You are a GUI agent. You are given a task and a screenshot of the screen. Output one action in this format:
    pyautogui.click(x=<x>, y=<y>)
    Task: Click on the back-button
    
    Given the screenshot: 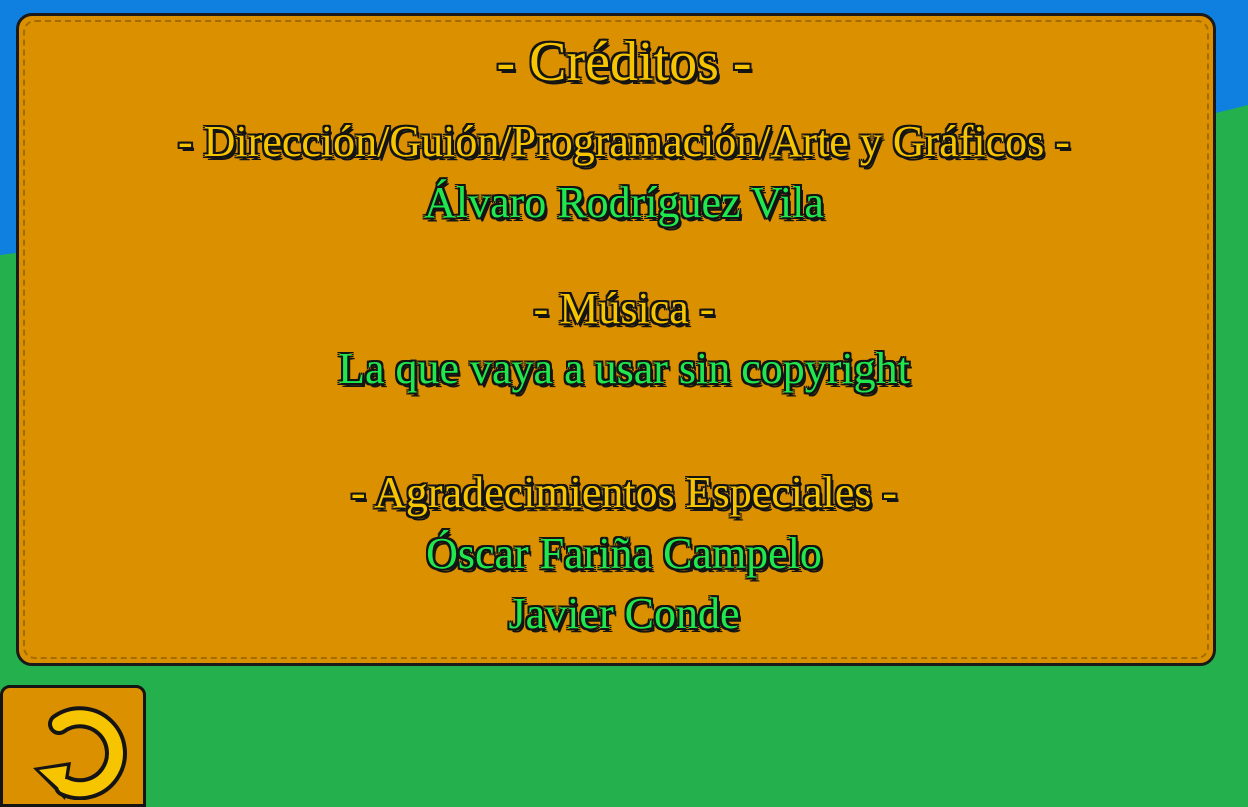 What is the action you would take?
    pyautogui.click(x=73, y=746)
    